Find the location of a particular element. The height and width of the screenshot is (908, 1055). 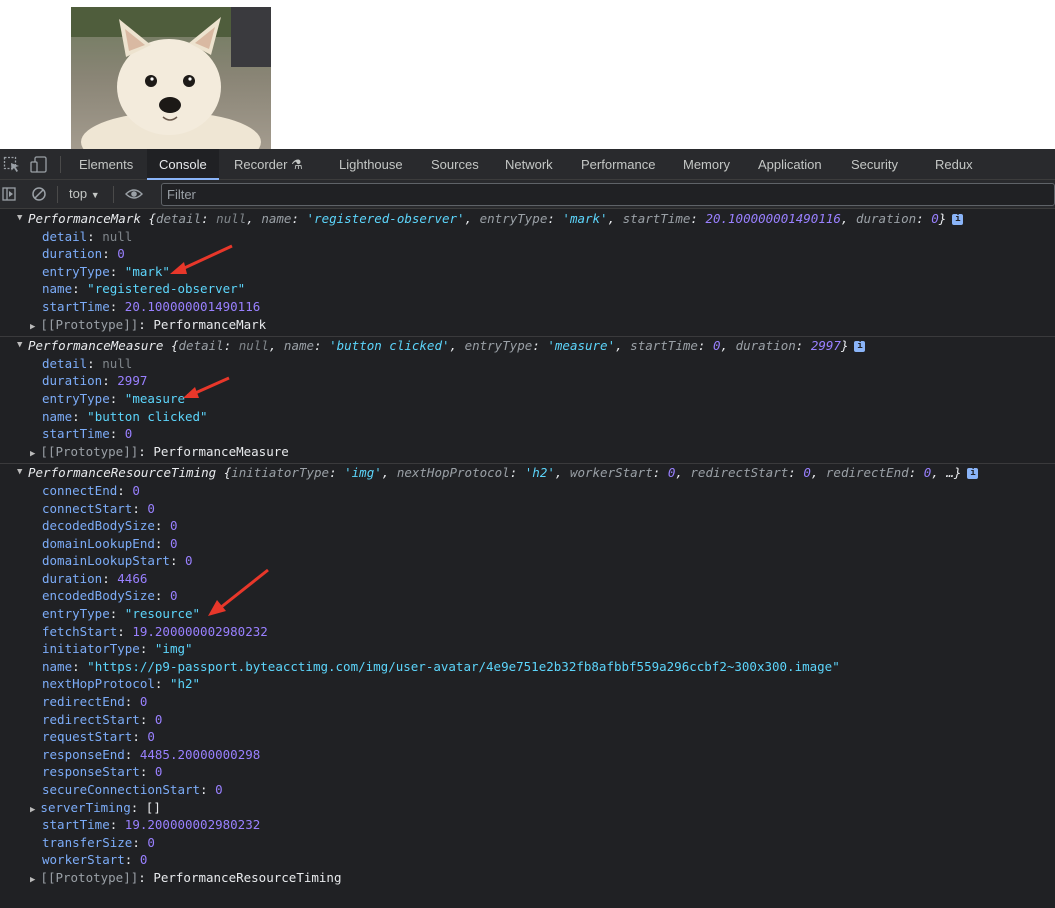

property-row: entryType: "mark" is located at coordinates (527, 272).